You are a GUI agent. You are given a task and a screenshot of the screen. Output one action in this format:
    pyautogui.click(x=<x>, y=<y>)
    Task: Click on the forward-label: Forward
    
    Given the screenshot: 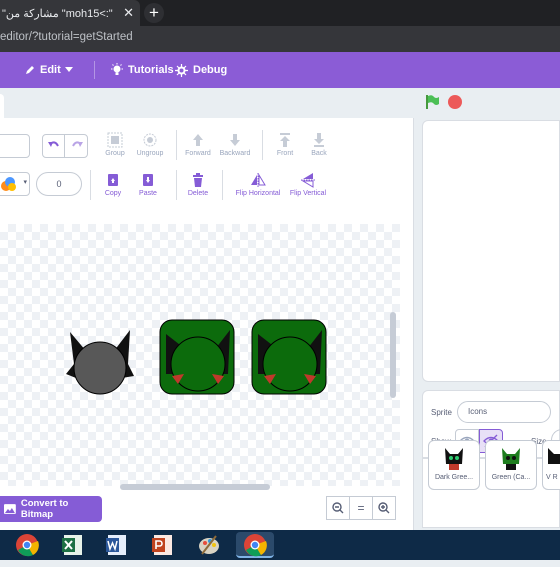 What is the action you would take?
    pyautogui.click(x=198, y=153)
    